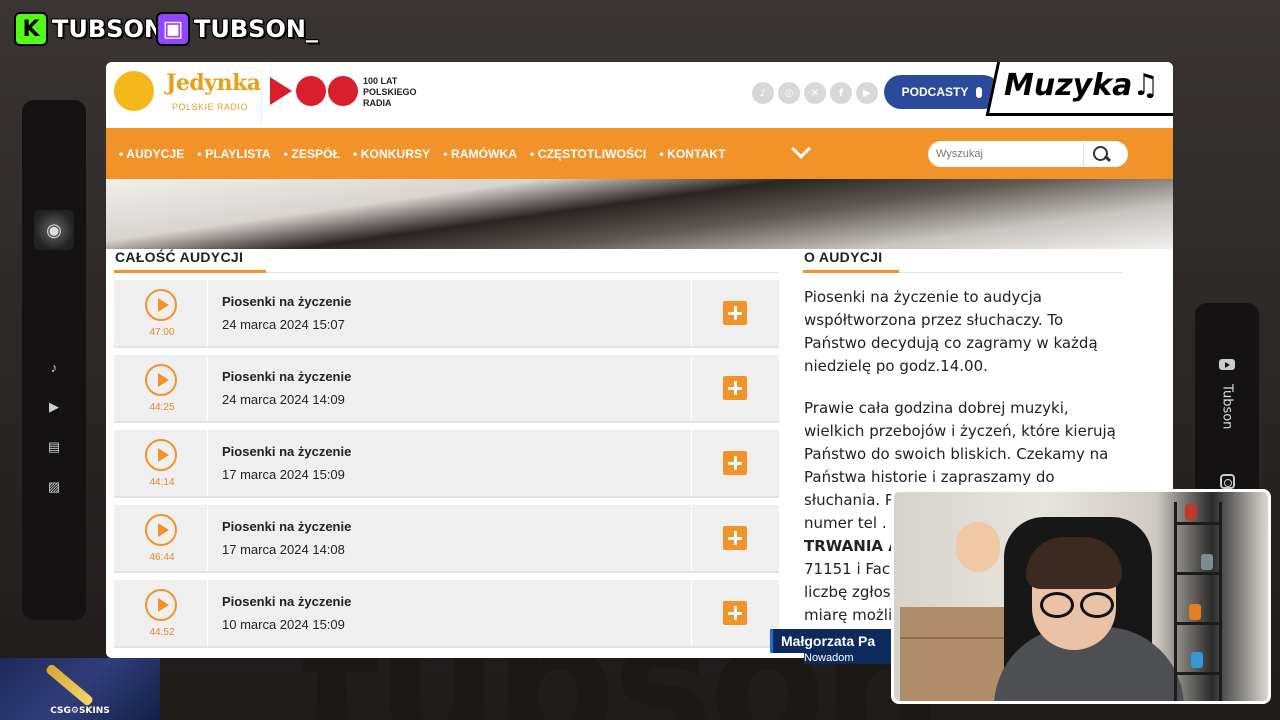  Describe the element at coordinates (1077, 605) in the screenshot. I see `glasses-icon` at that location.